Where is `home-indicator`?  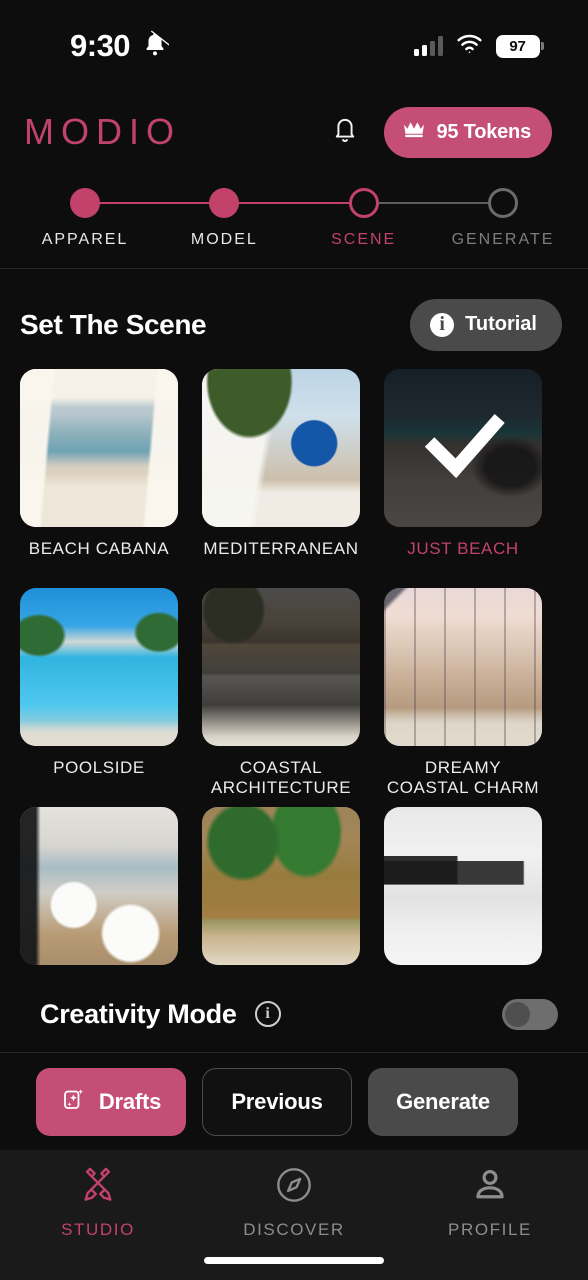 home-indicator is located at coordinates (294, 1260).